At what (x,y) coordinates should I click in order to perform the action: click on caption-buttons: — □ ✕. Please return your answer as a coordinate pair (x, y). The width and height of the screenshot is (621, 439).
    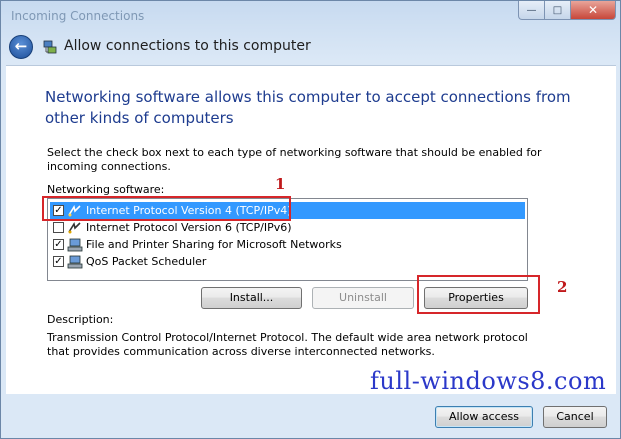
    Looking at the image, I should click on (567, 11).